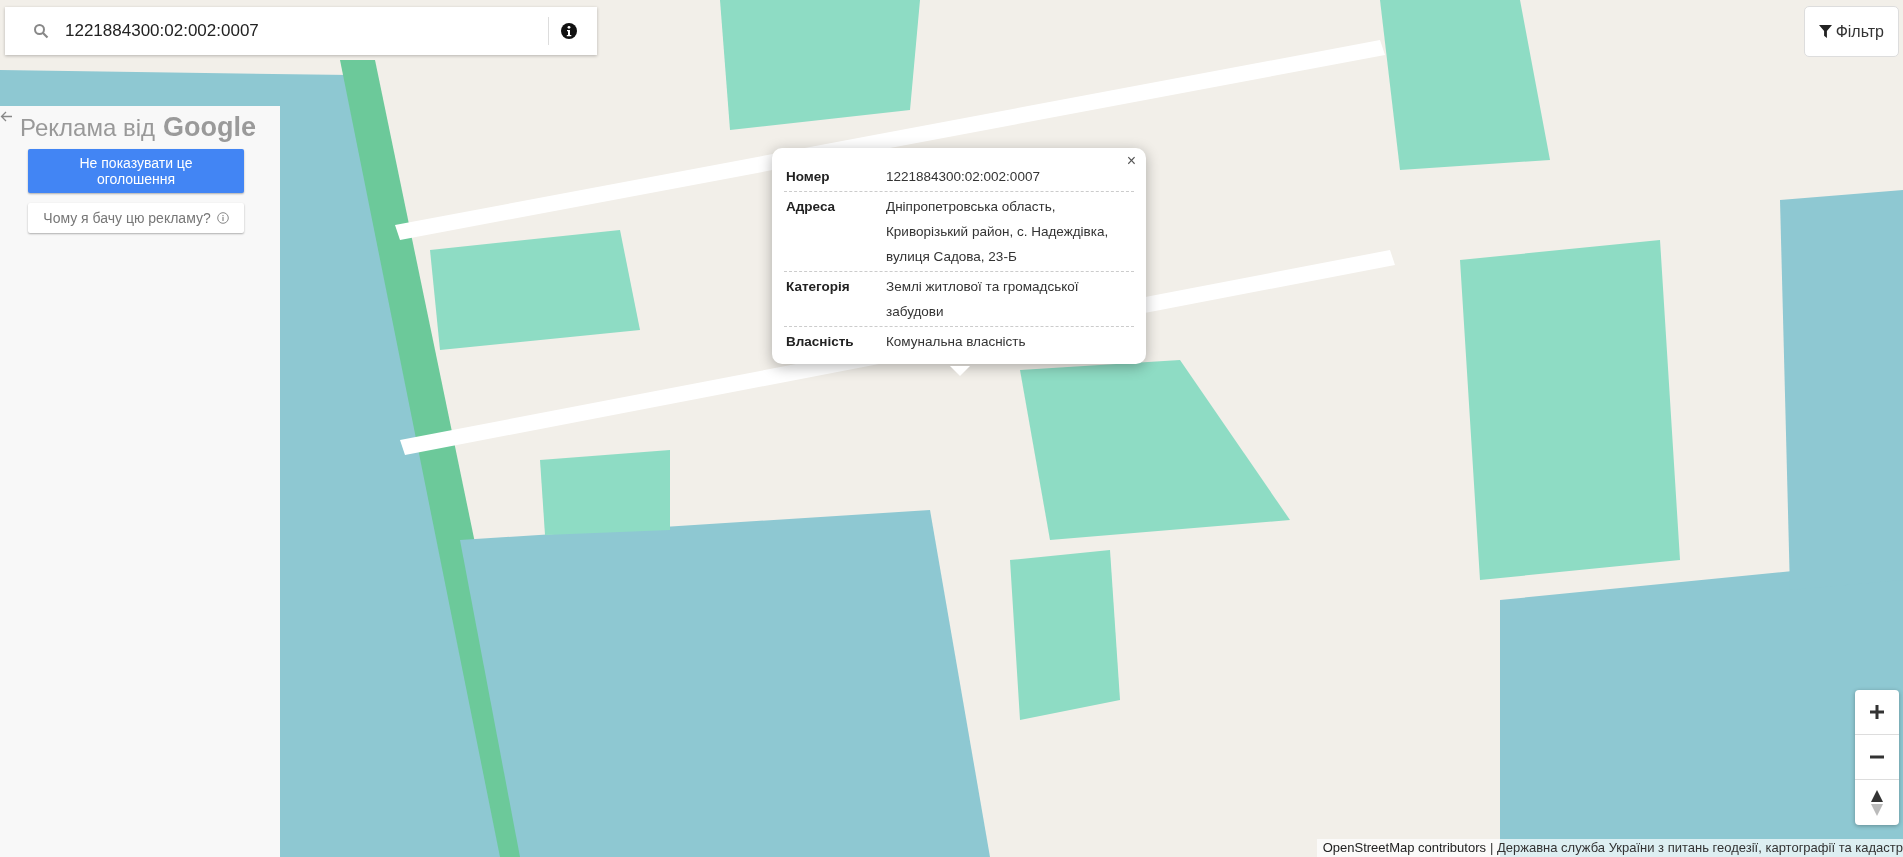 This screenshot has width=1903, height=857. Describe the element at coordinates (983, 299) in the screenshot. I see `field-value: Землі житлової та громадської забудови` at that location.